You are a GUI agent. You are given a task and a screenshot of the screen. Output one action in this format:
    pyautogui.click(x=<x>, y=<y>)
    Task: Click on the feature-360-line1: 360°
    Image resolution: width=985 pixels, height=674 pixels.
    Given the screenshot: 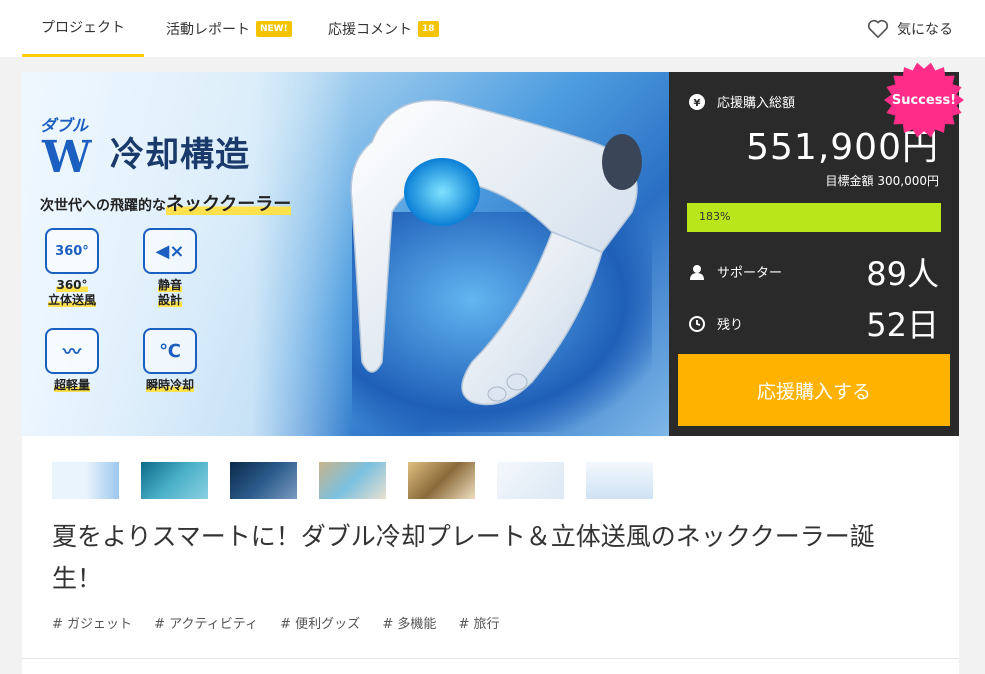 What is the action you would take?
    pyautogui.click(x=72, y=285)
    